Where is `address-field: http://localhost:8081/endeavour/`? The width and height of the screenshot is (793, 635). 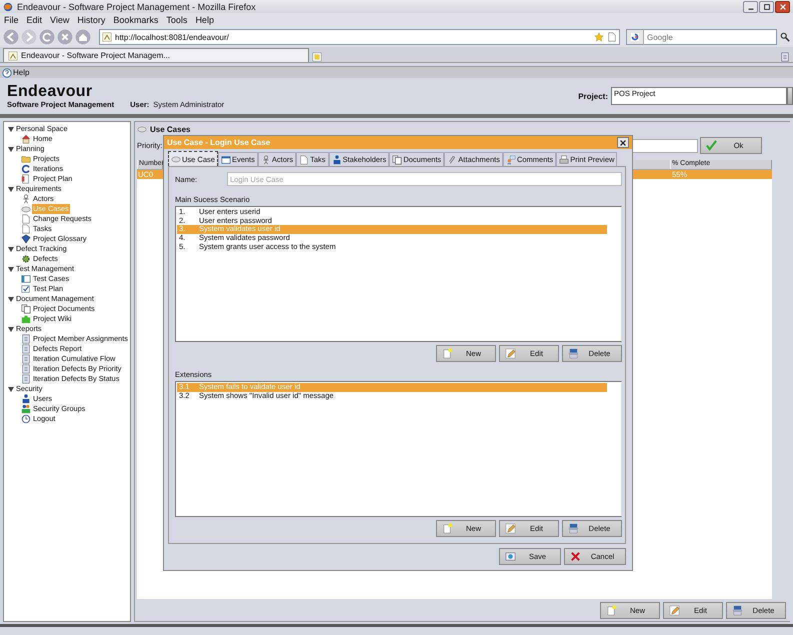 address-field: http://localhost:8081/endeavour/ is located at coordinates (359, 37).